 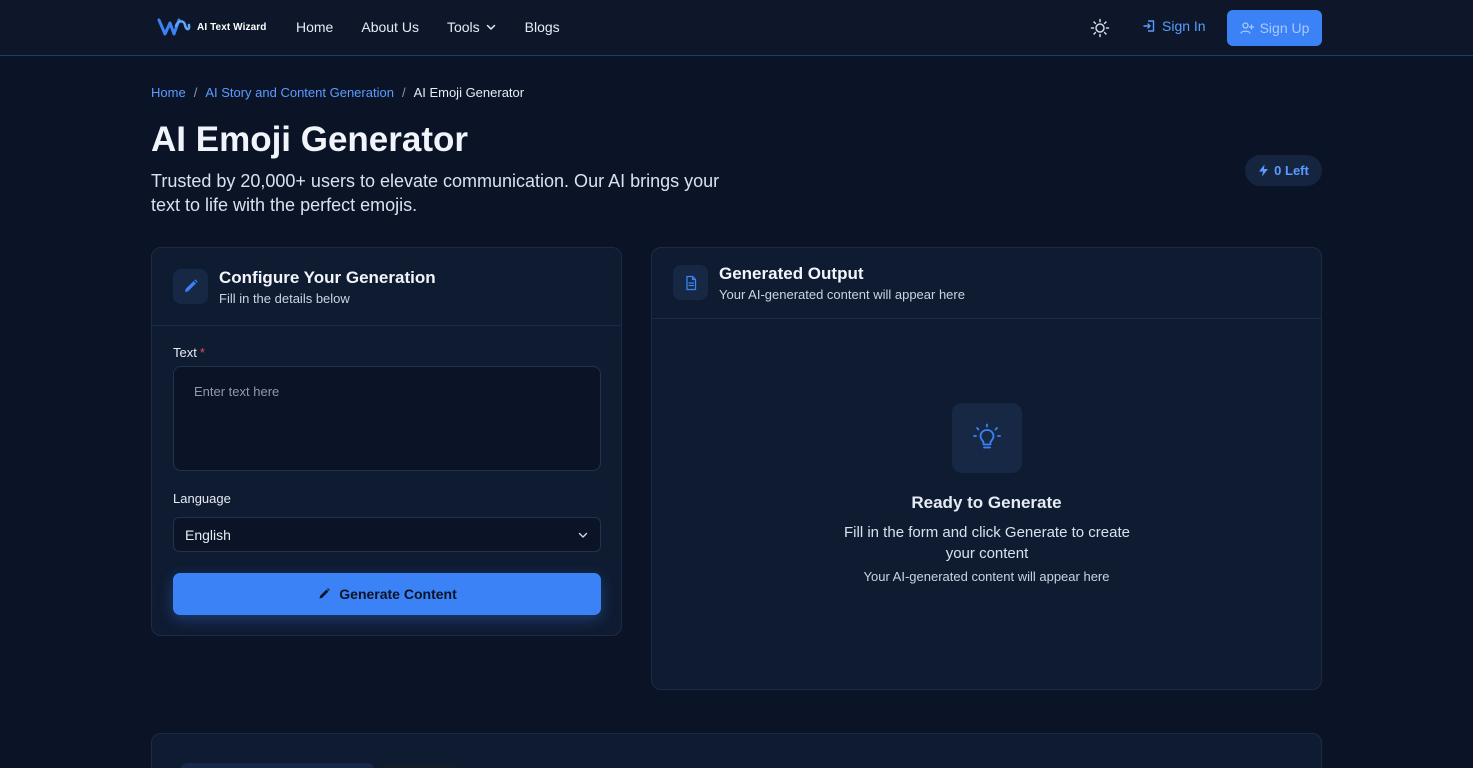 What do you see at coordinates (202, 352) in the screenshot?
I see `required-asterisk: *` at bounding box center [202, 352].